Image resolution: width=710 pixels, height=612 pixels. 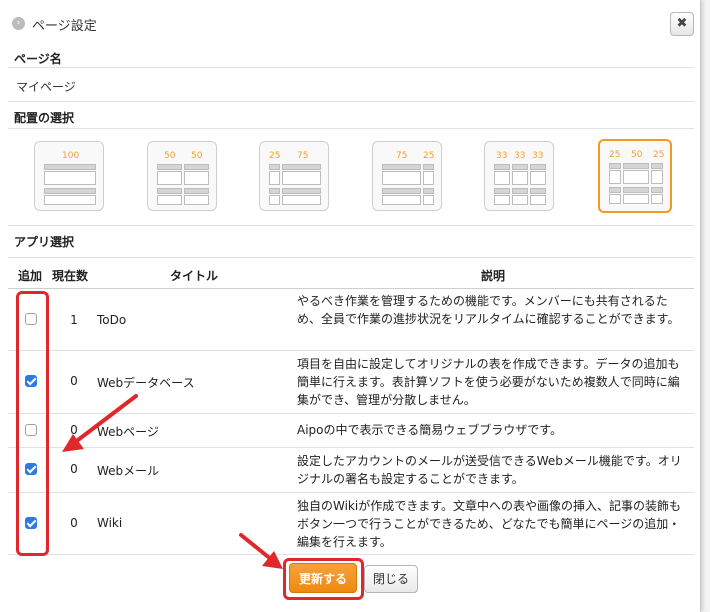 I want to click on row-title: Webページ, so click(x=128, y=432).